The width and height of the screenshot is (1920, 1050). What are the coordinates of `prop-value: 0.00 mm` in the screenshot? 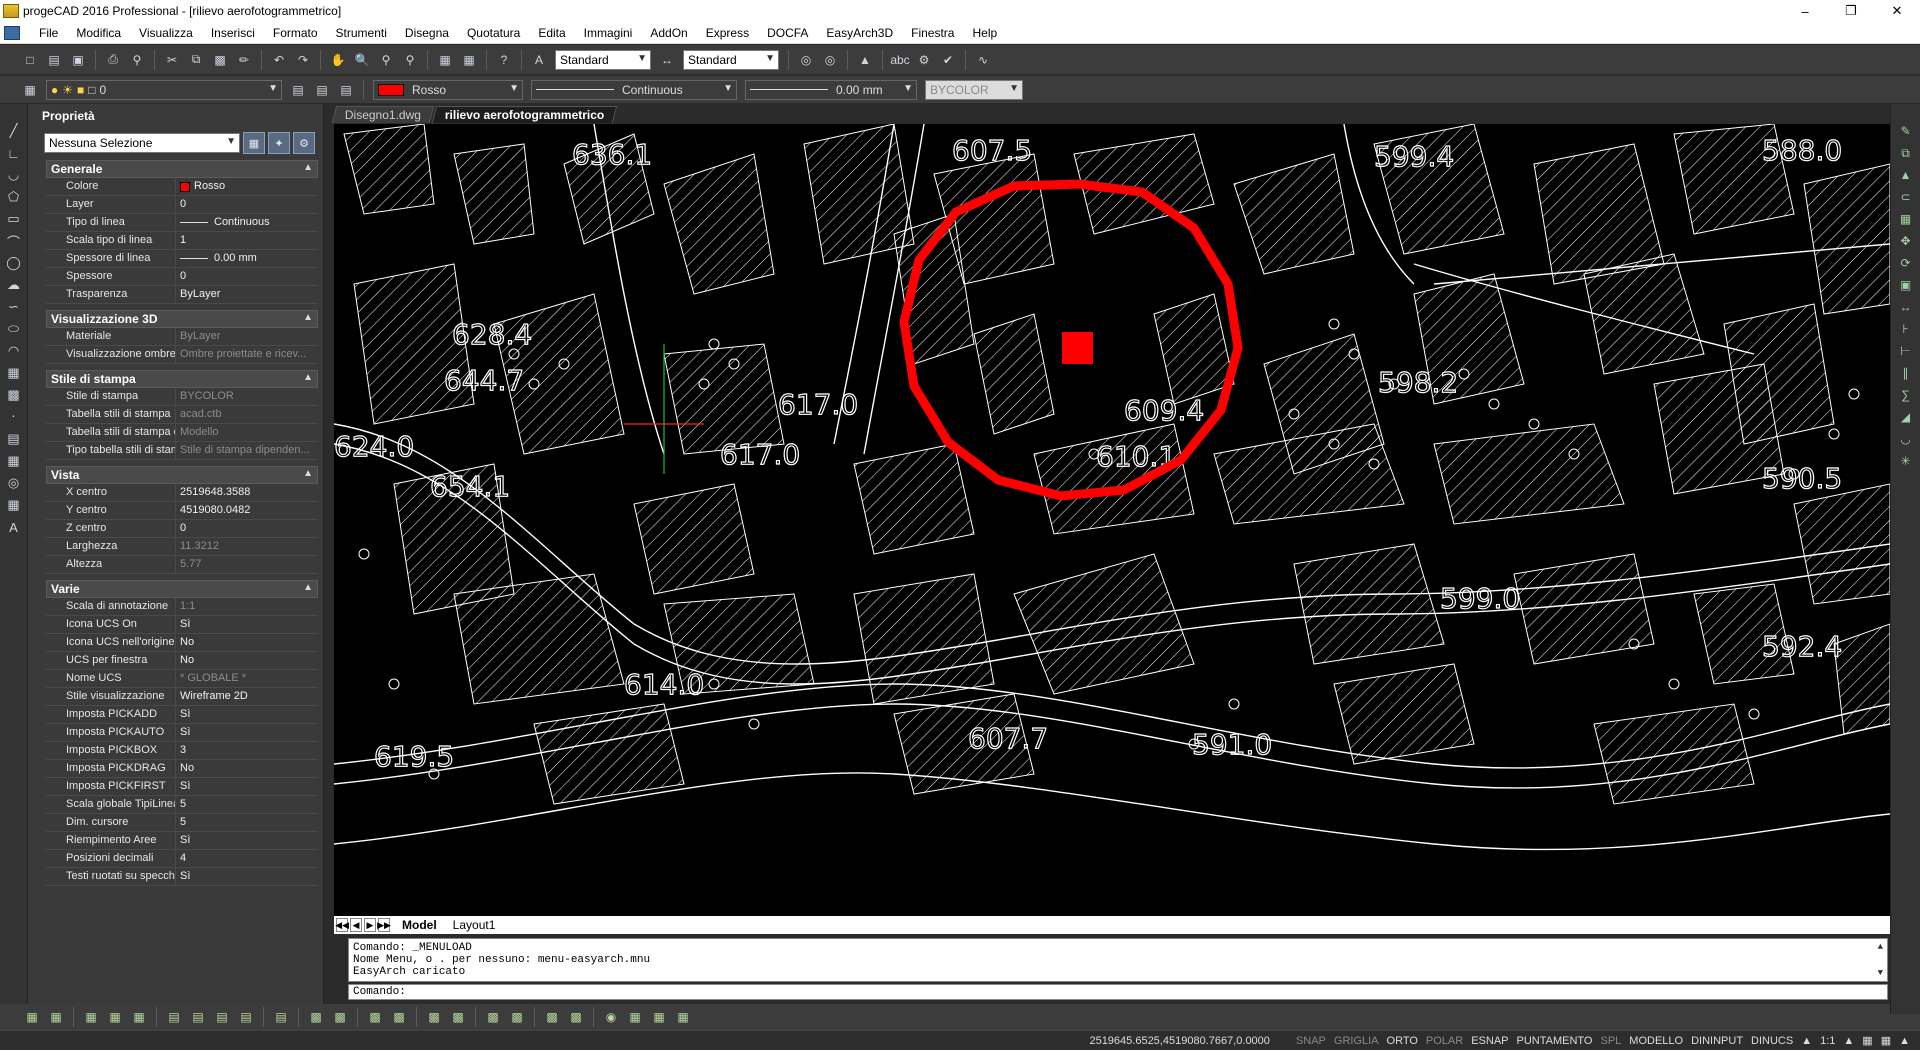 It's located at (247, 258).